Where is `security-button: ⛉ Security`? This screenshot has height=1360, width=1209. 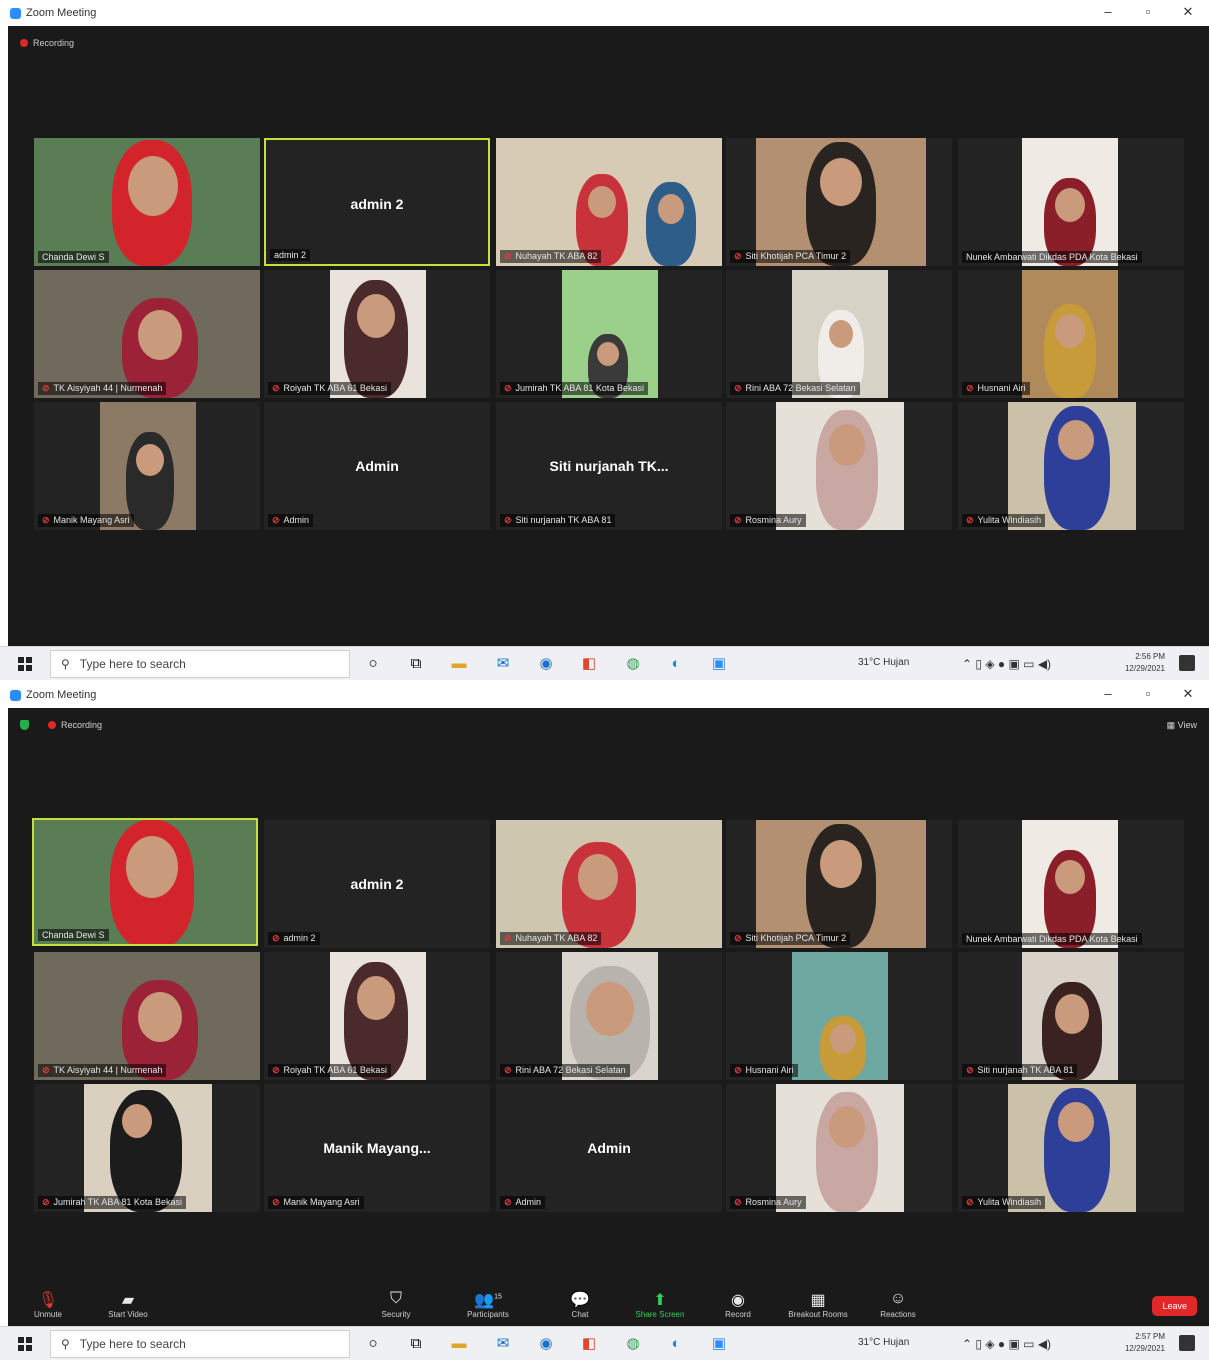
security-button: ⛉ Security is located at coordinates (396, 1304).